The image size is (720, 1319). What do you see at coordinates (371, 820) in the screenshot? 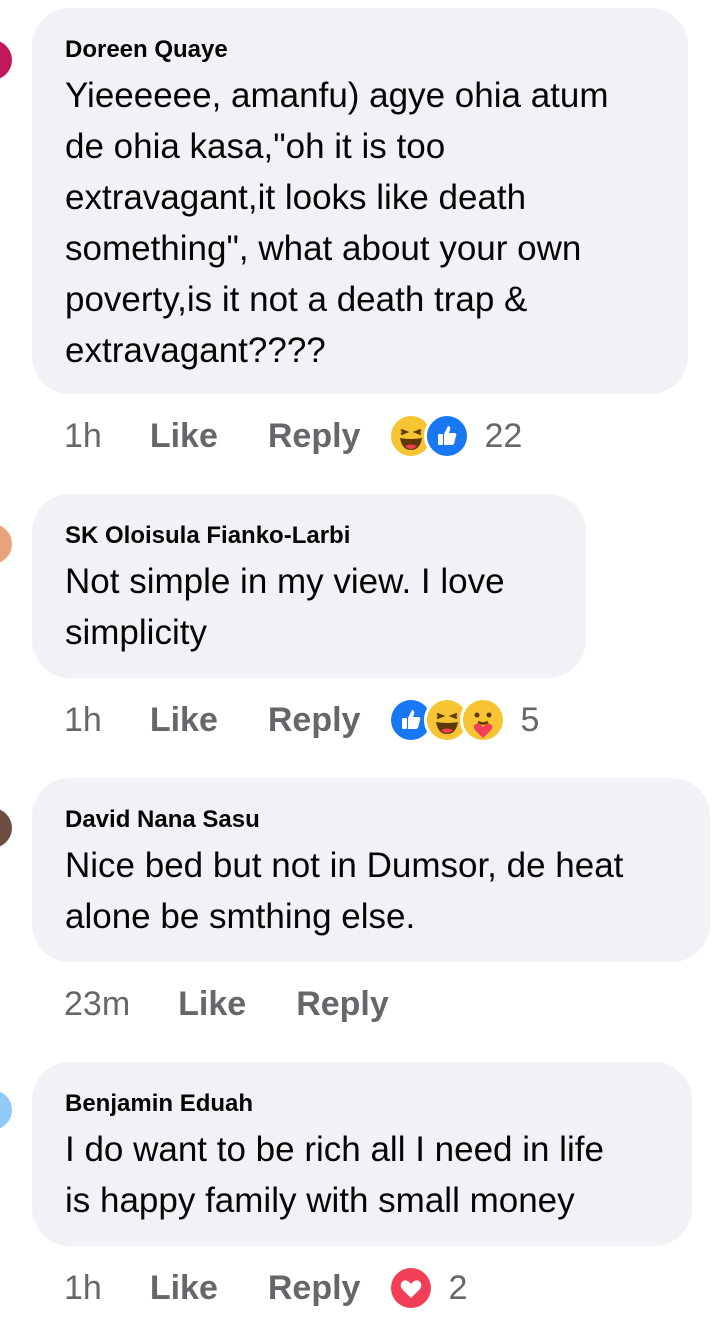
I see `comment-author: David Nana Sasu` at bounding box center [371, 820].